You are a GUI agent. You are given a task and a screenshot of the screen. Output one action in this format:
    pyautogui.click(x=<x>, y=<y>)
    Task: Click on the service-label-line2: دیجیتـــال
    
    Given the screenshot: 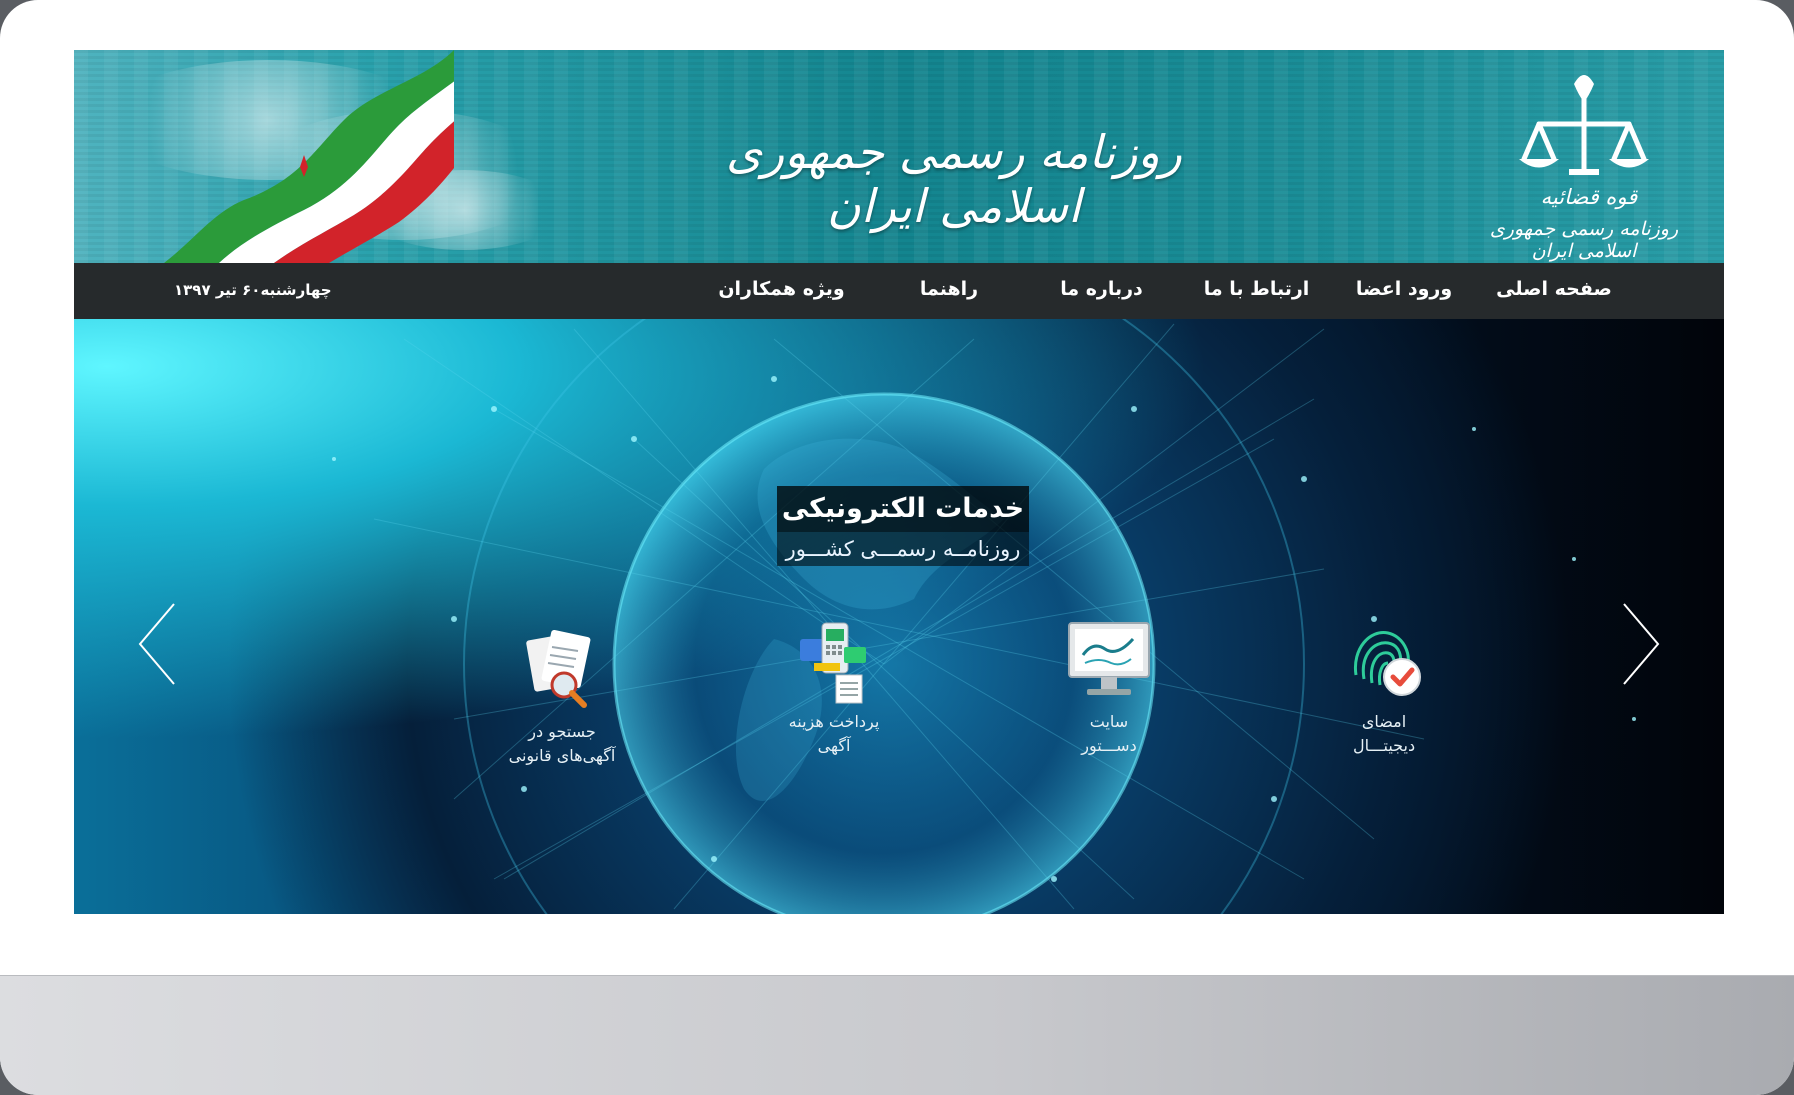 What is the action you would take?
    pyautogui.click(x=1384, y=745)
    